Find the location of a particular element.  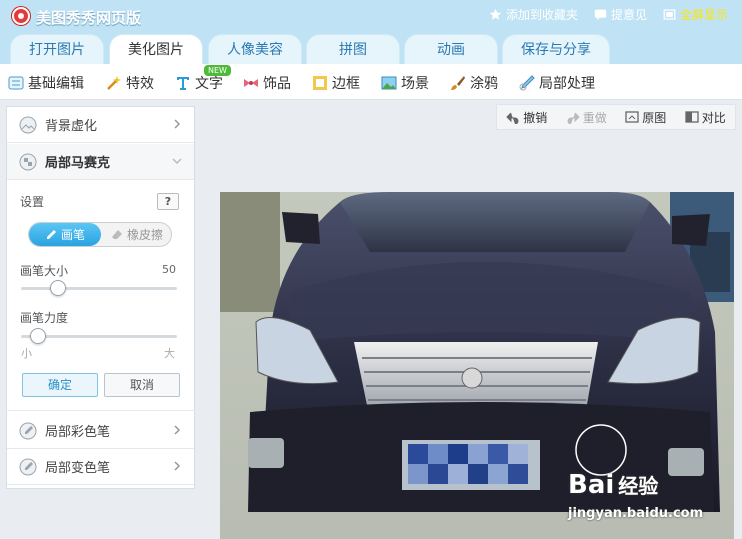

new-badge: NEW is located at coordinates (217, 70).